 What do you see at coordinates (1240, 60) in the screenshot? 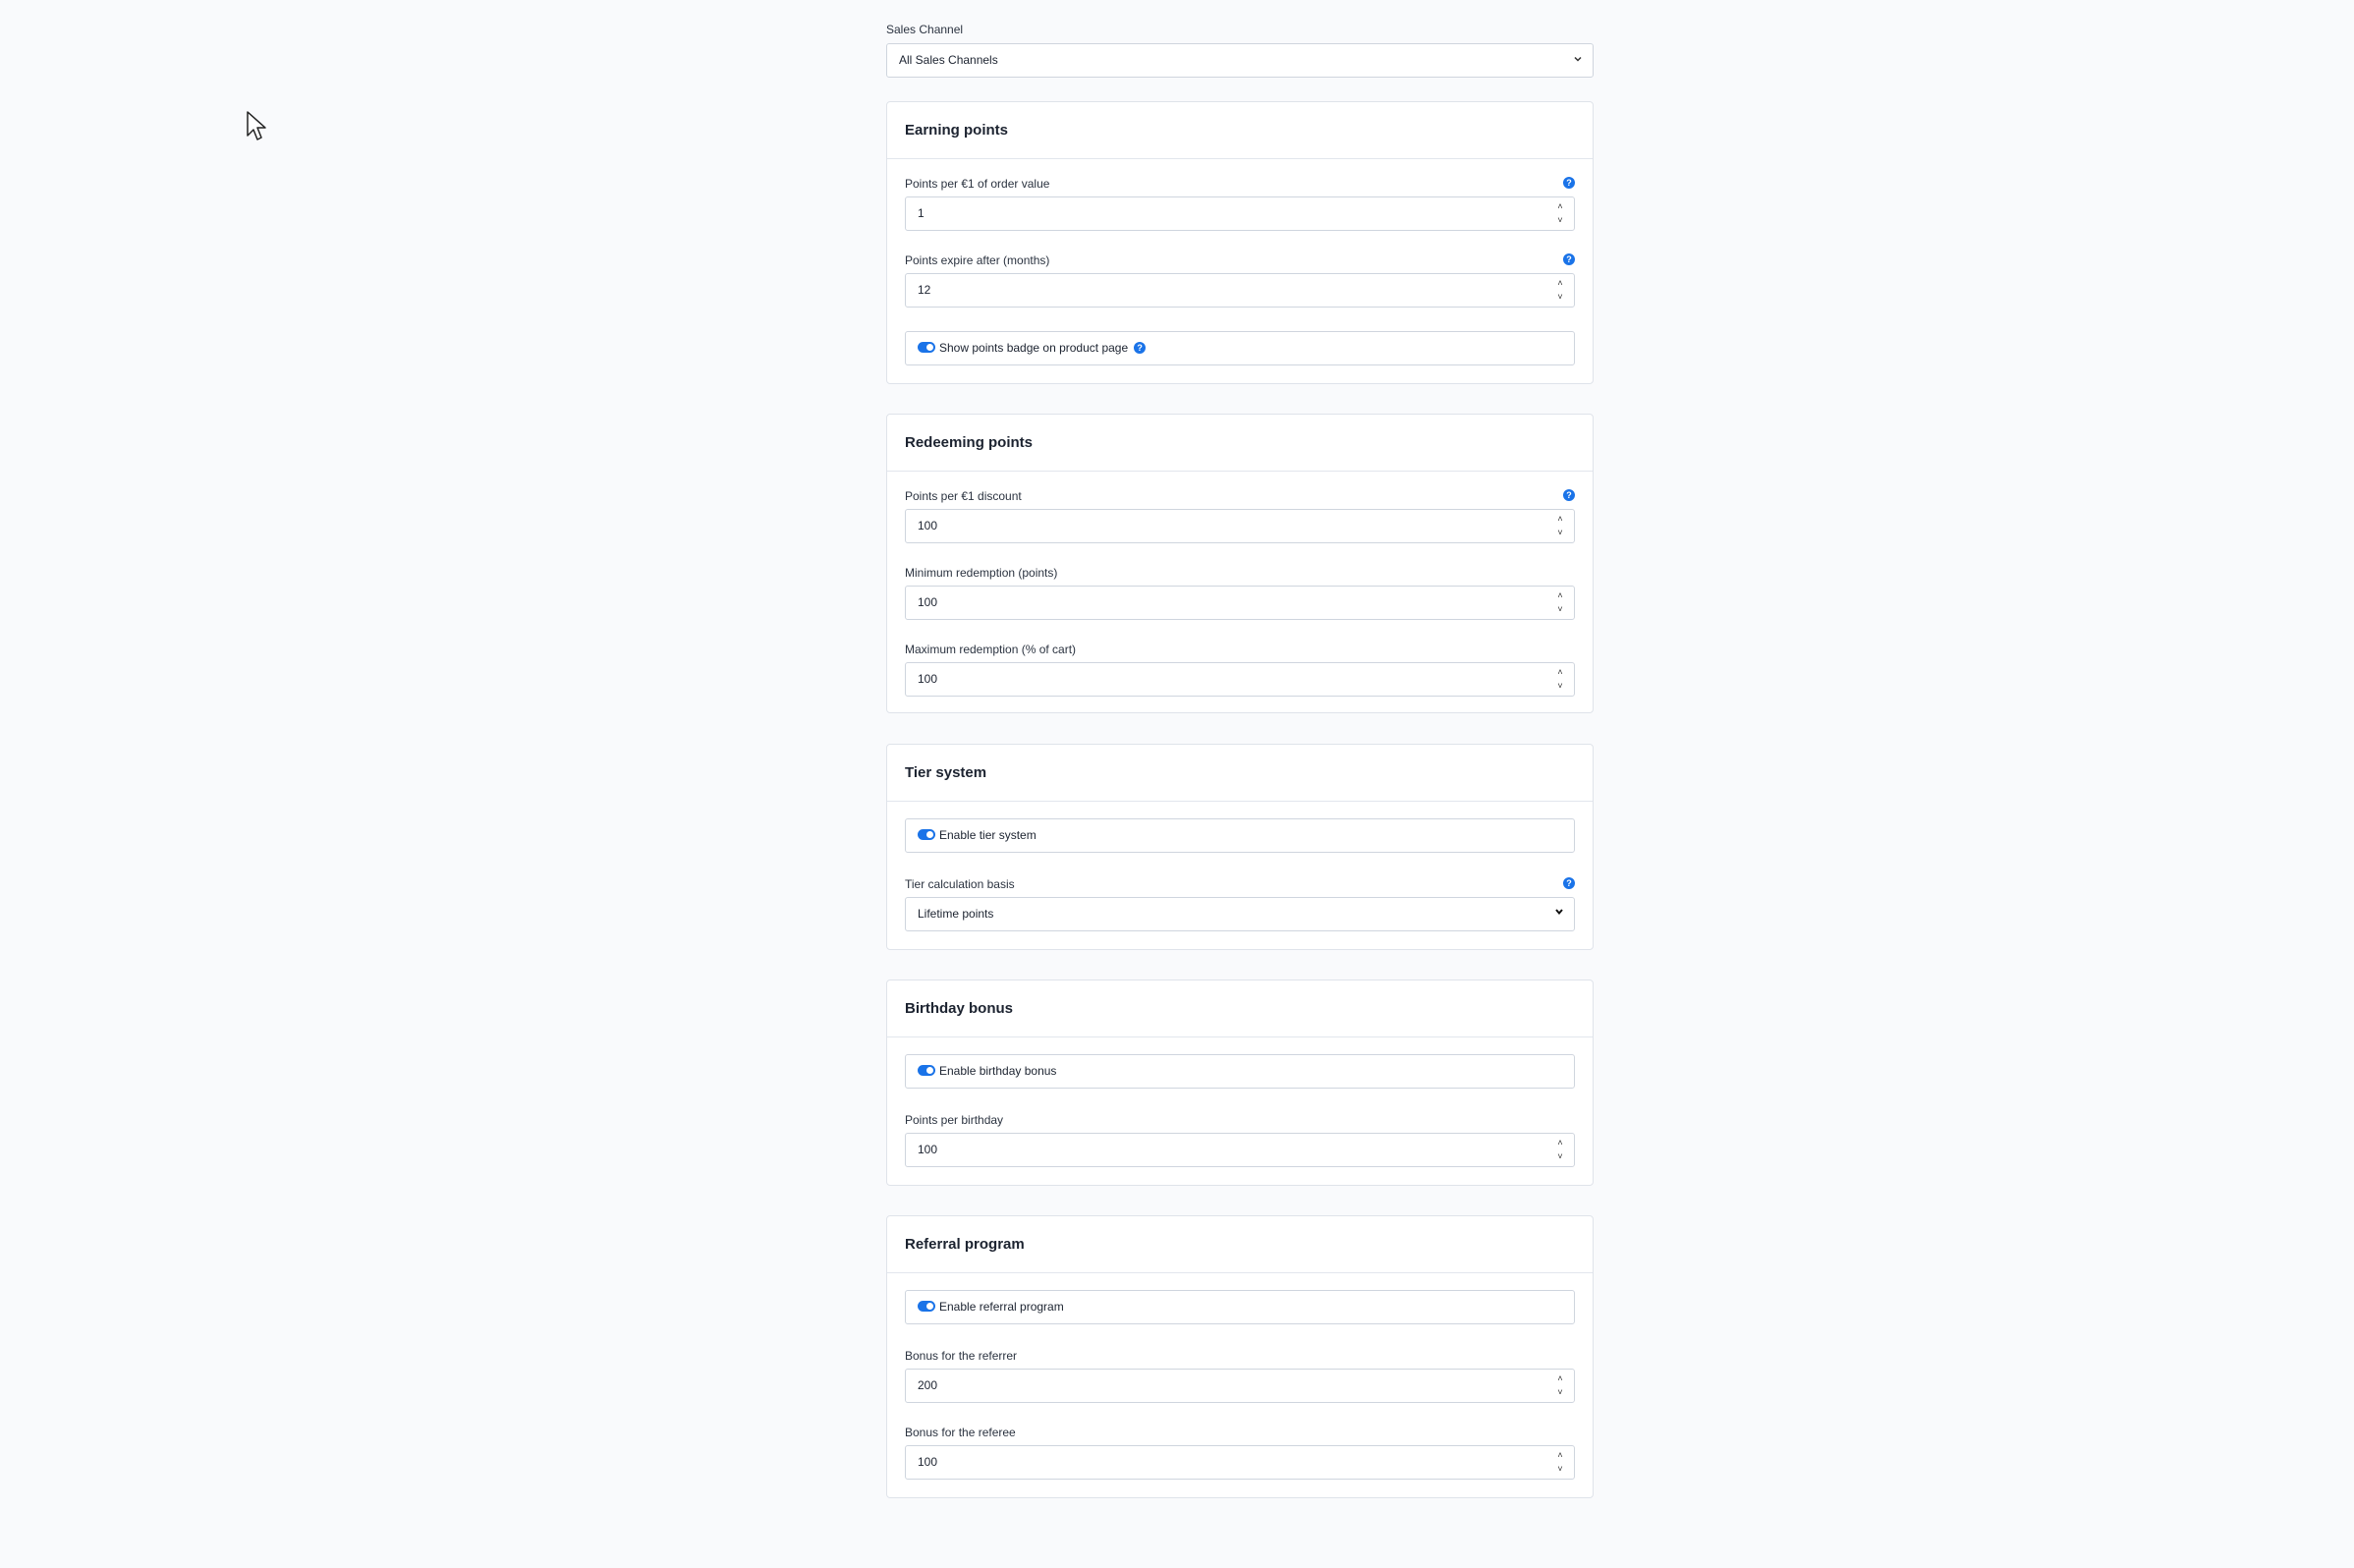
I see `sales-channel-select: All Sales Channels` at bounding box center [1240, 60].